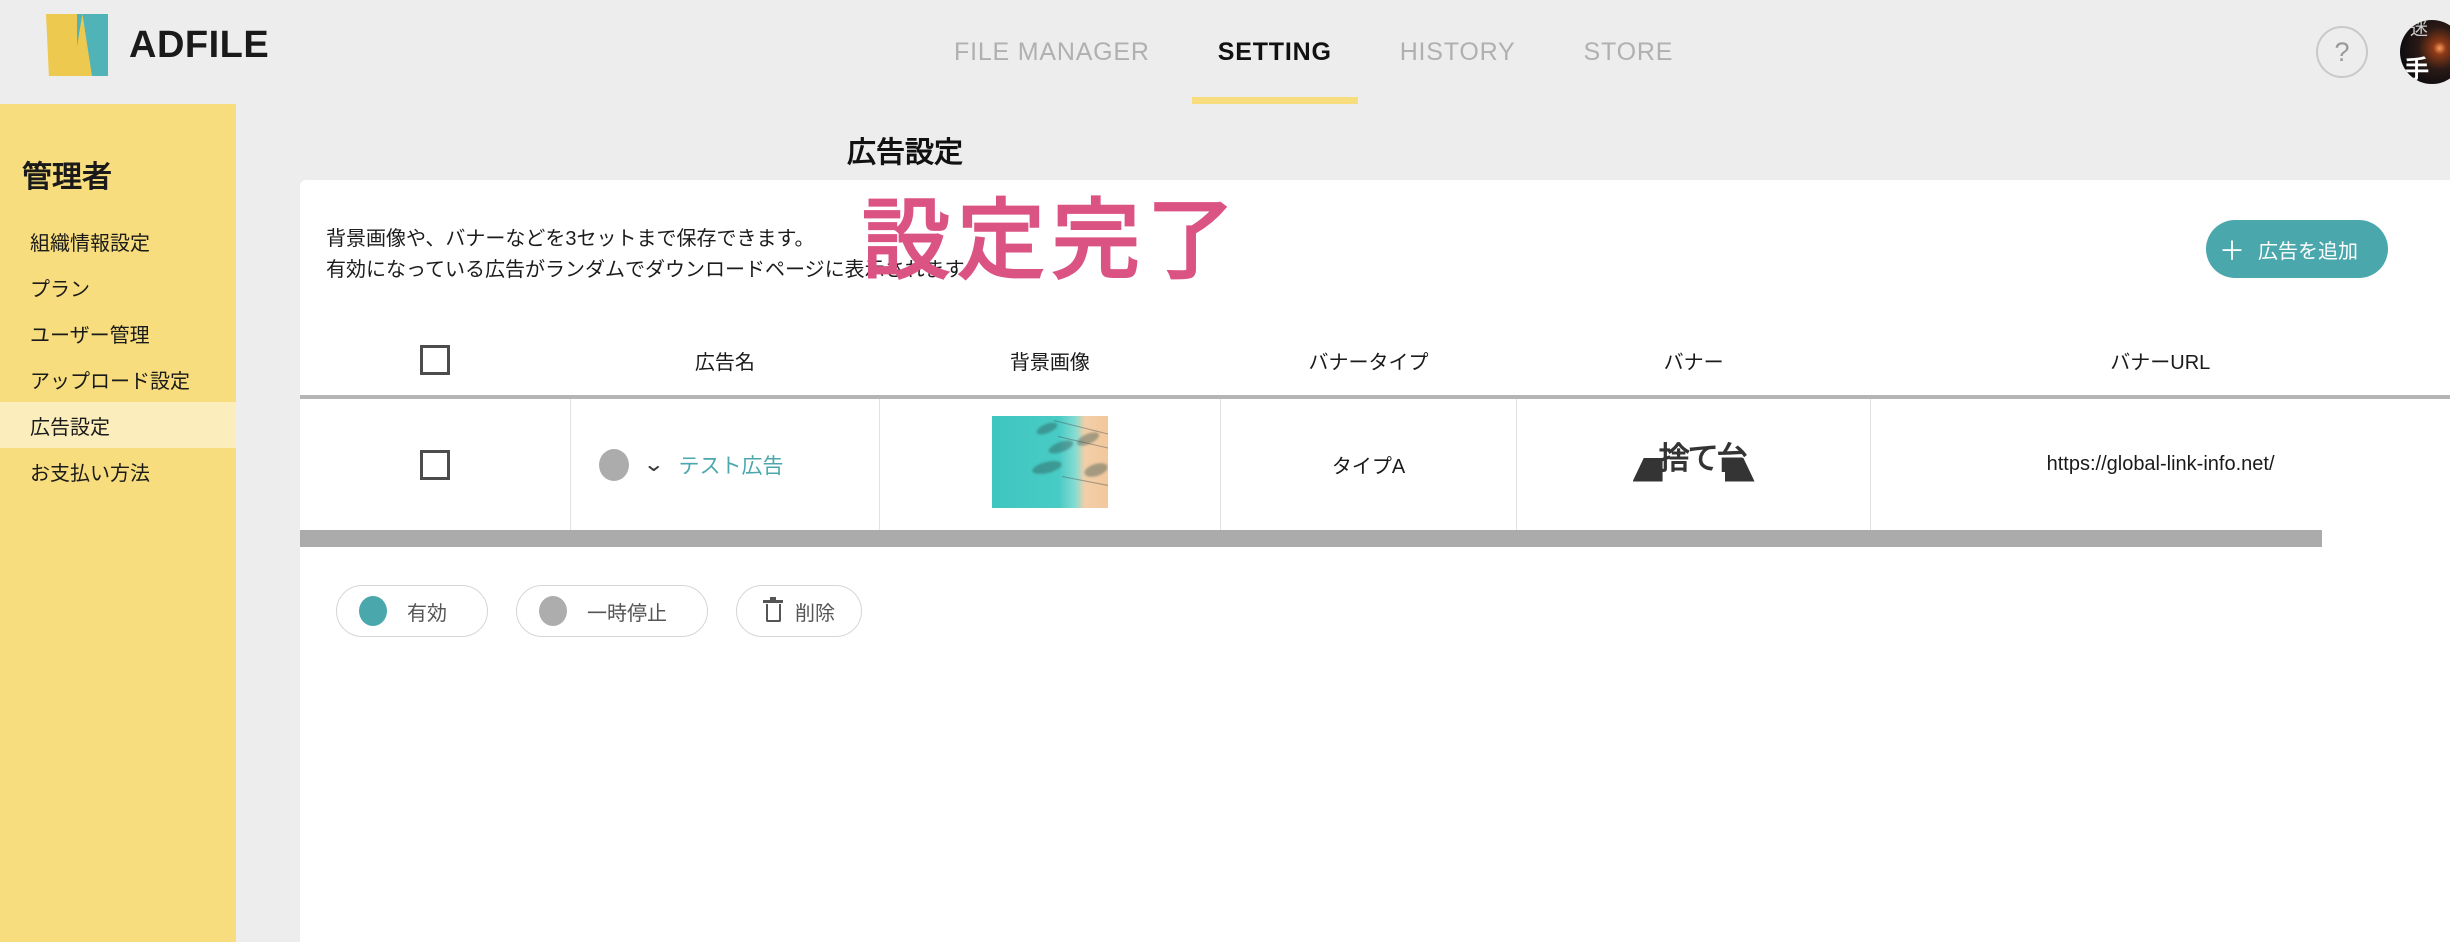  What do you see at coordinates (1629, 52) in the screenshot?
I see `nav-tab-store: STORE` at bounding box center [1629, 52].